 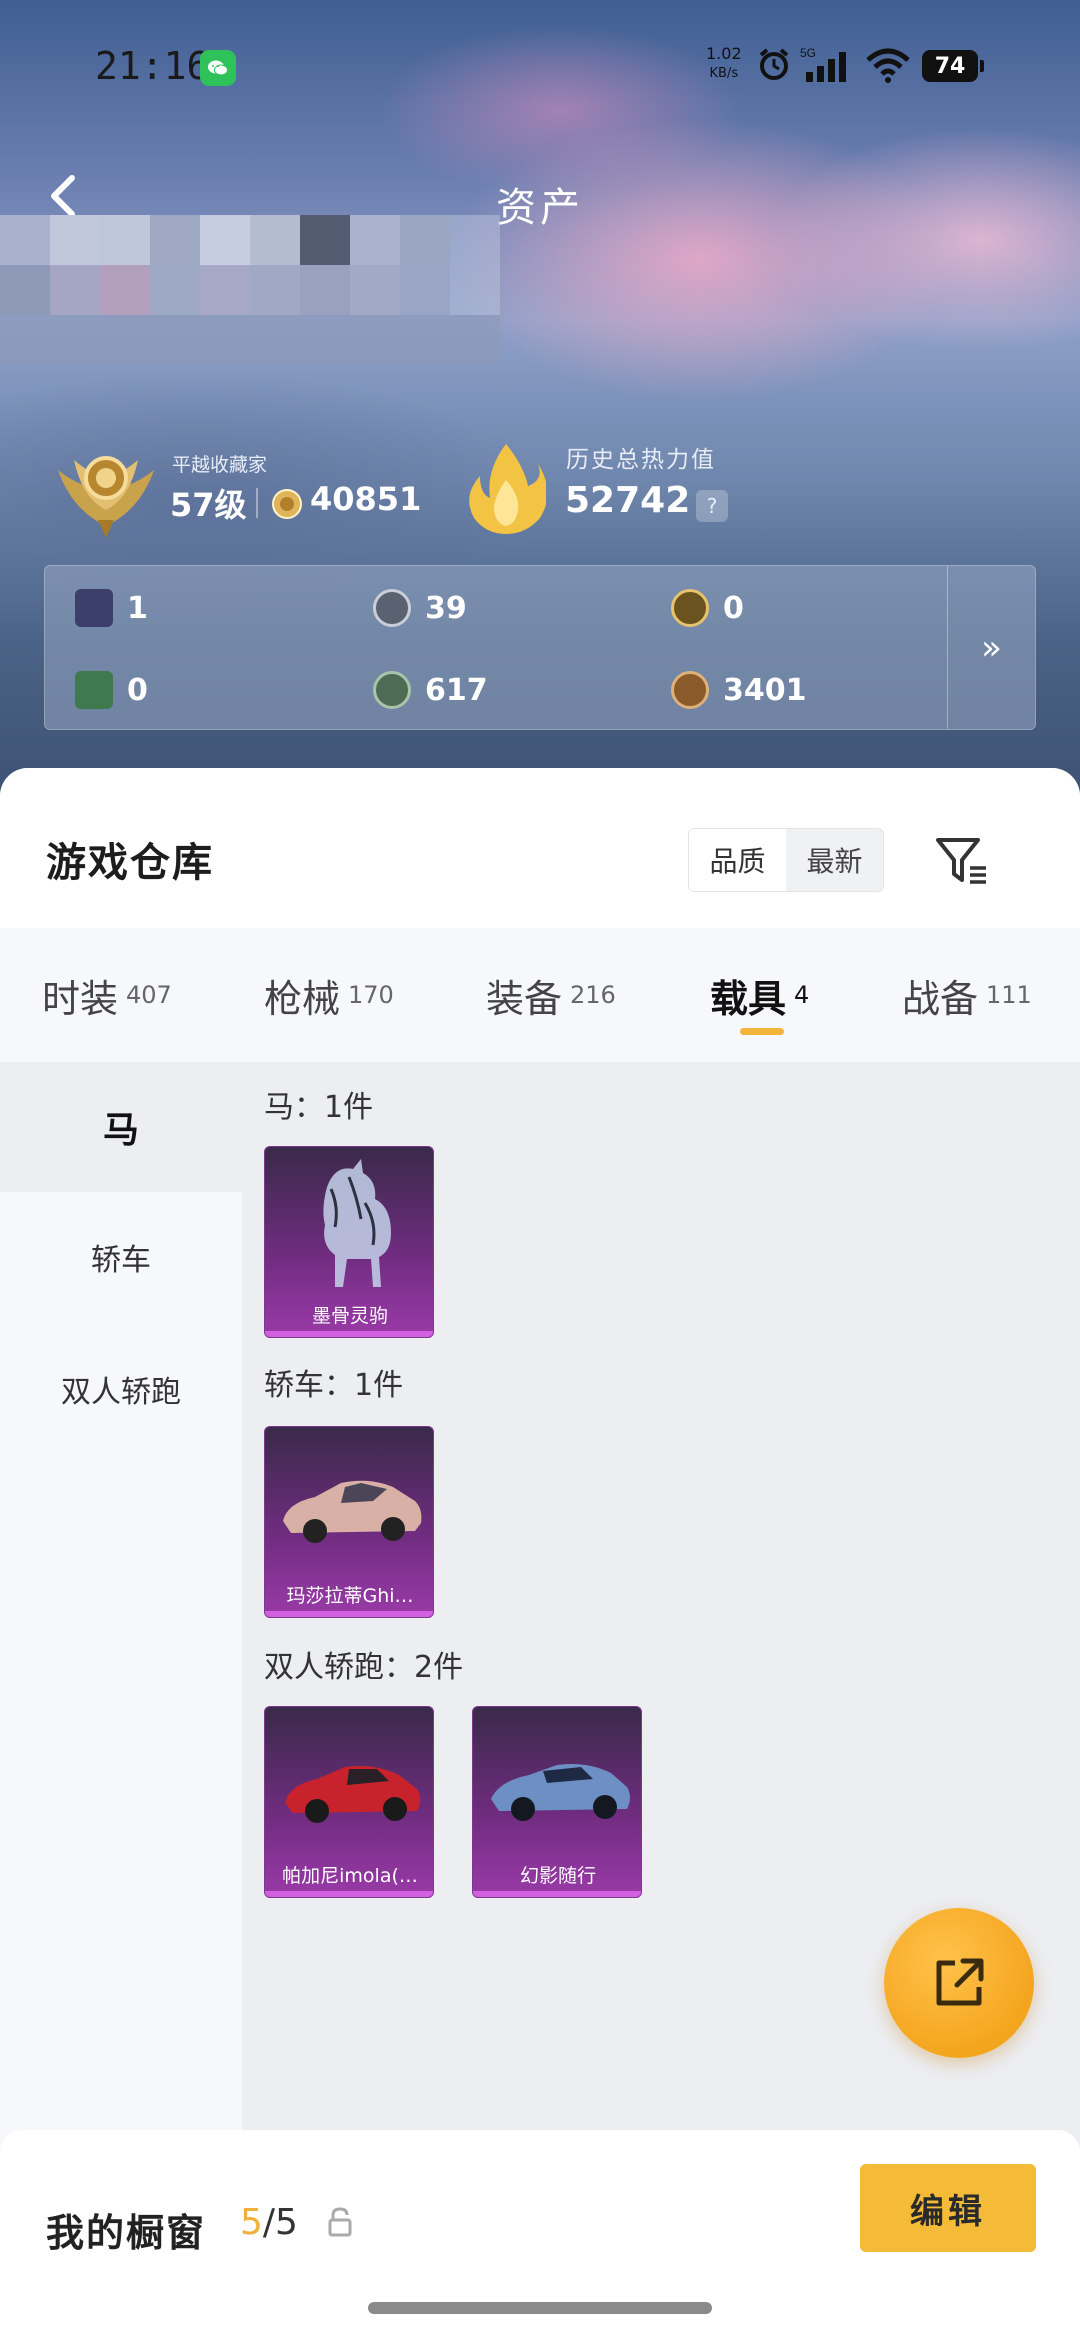 I want to click on home-indicator, so click(x=540, y=2308).